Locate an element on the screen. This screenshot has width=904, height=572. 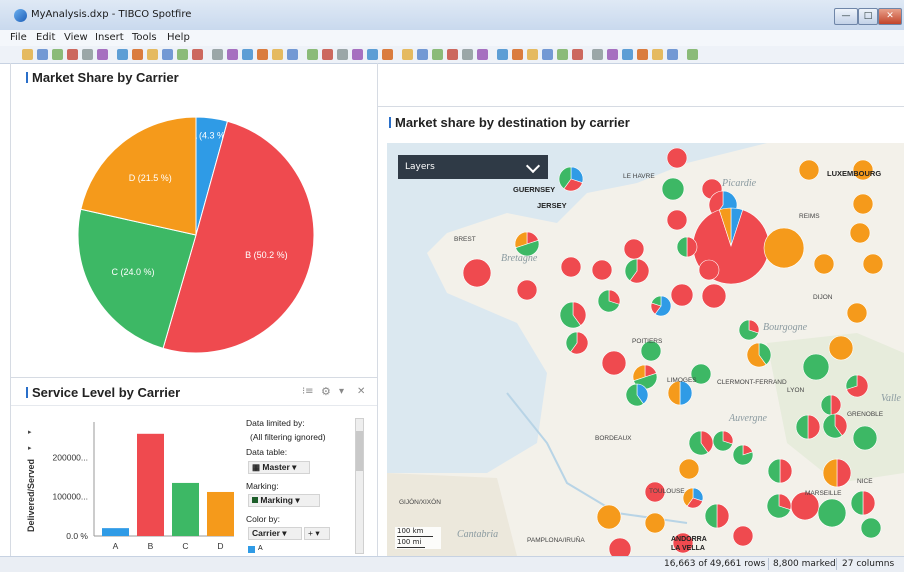
controls-scrollbar is located at coordinates (359, 486).